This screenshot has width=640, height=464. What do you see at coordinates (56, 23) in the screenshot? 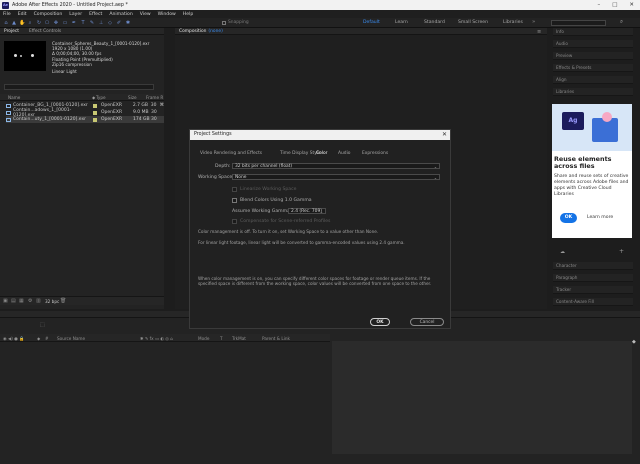
I see `pan-behind-tool-icon: ✥` at bounding box center [56, 23].